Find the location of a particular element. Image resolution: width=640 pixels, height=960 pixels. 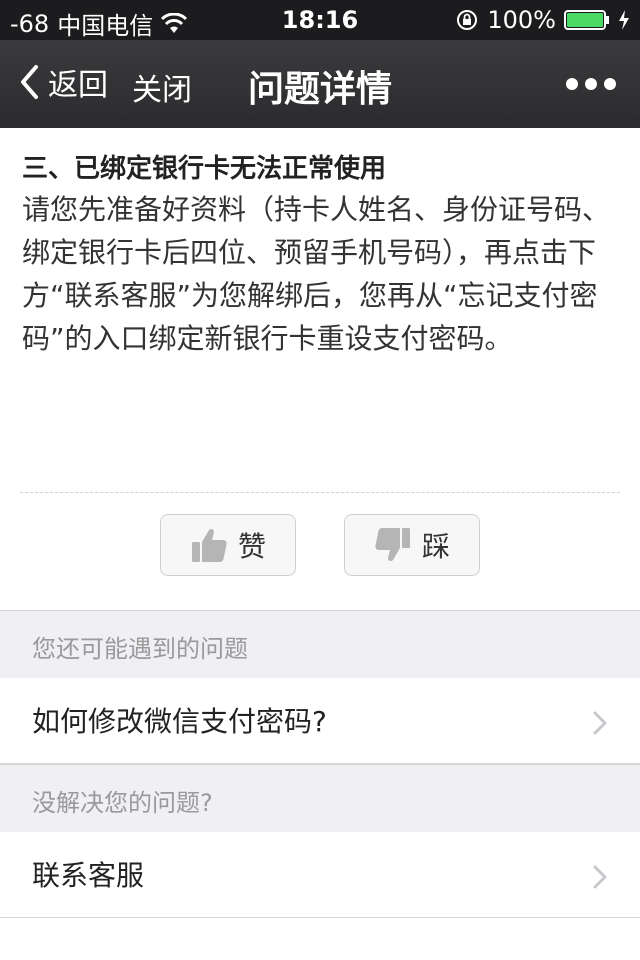

back-button: 返回 is located at coordinates (63, 82).